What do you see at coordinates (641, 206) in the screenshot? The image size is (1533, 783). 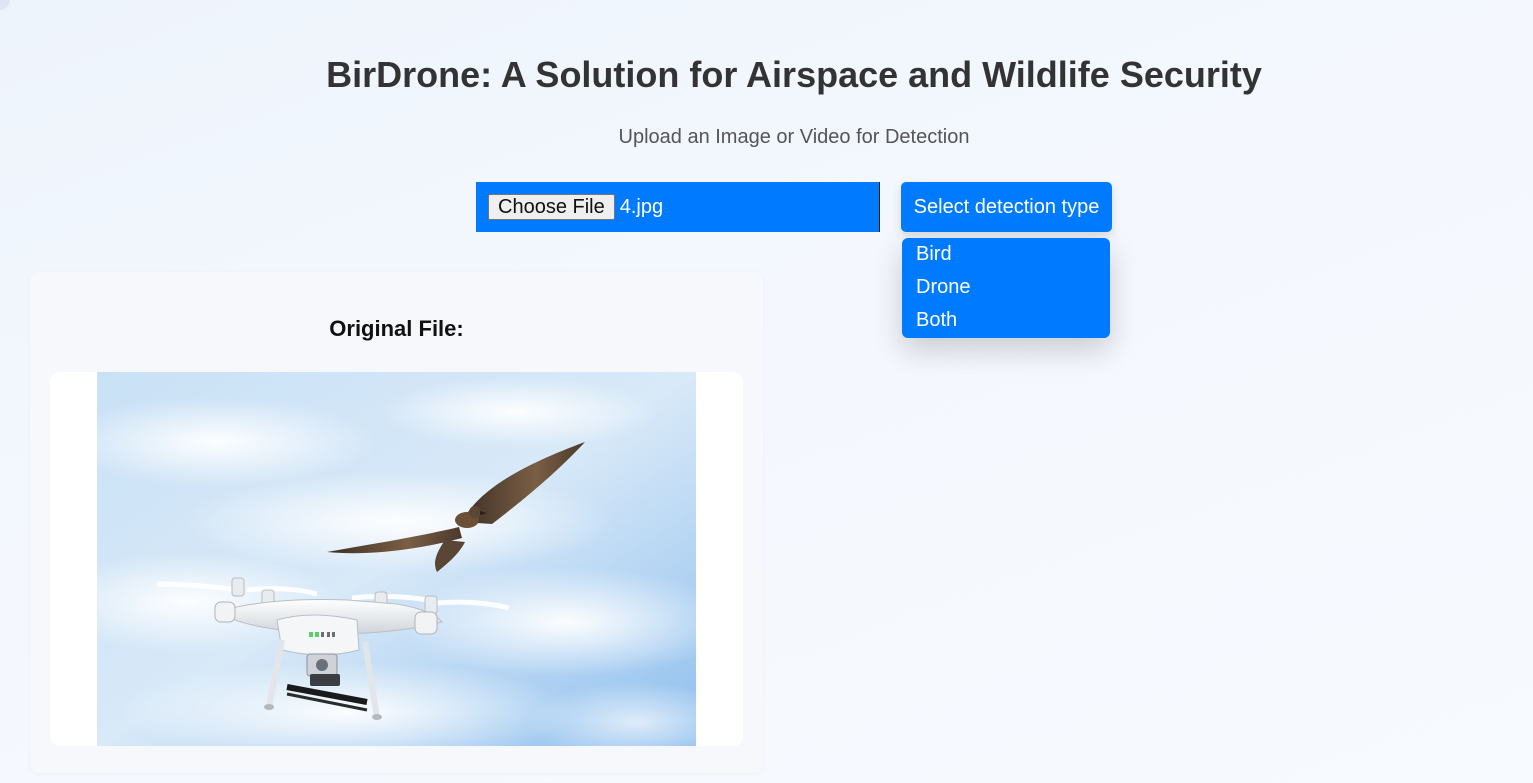 I see `selected-file-name: 4.jpg` at bounding box center [641, 206].